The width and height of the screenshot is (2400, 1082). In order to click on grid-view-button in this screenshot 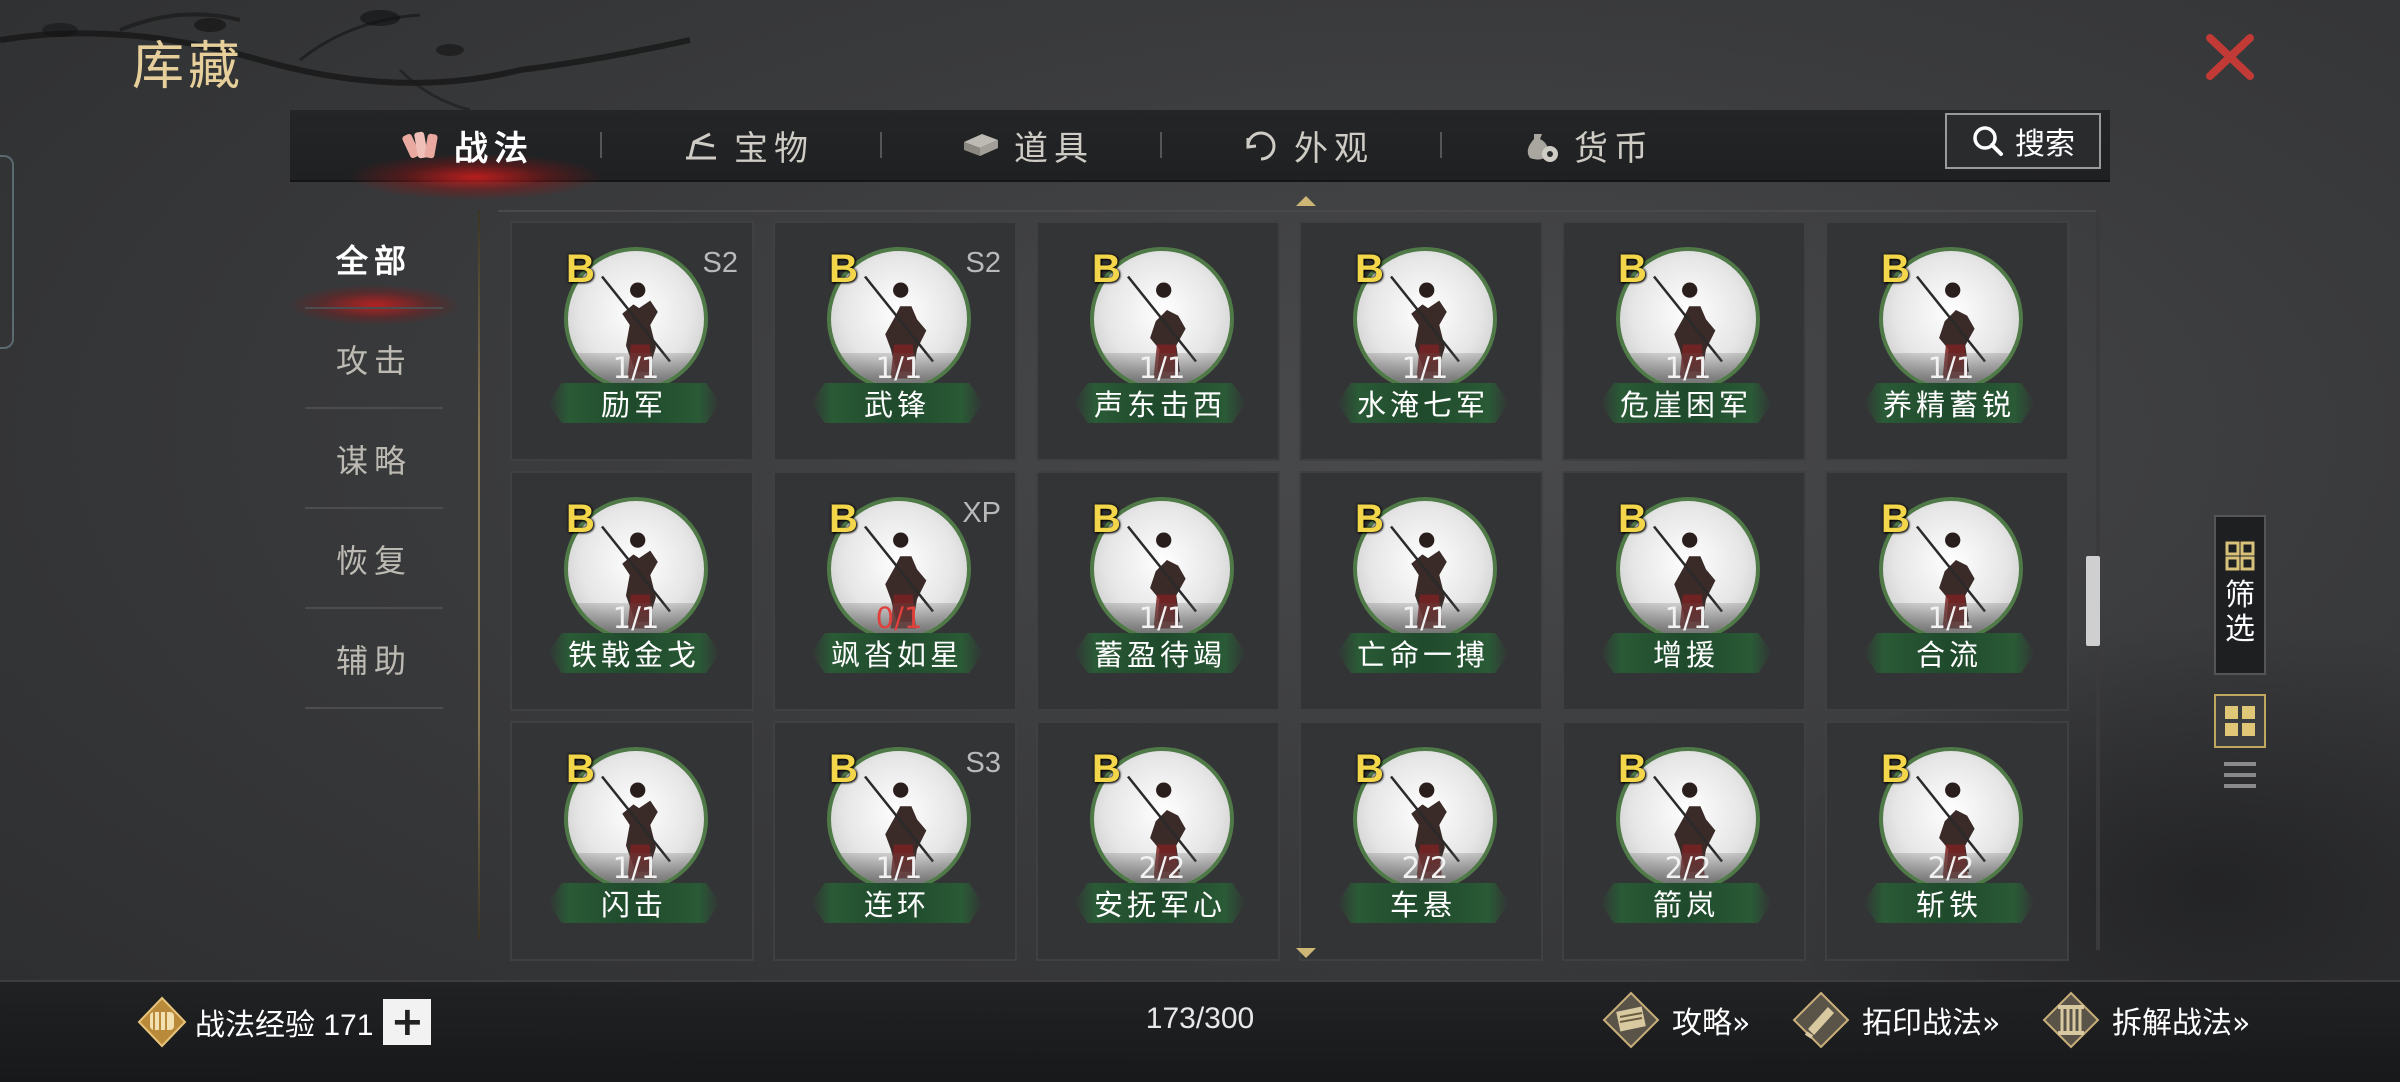, I will do `click(2240, 721)`.